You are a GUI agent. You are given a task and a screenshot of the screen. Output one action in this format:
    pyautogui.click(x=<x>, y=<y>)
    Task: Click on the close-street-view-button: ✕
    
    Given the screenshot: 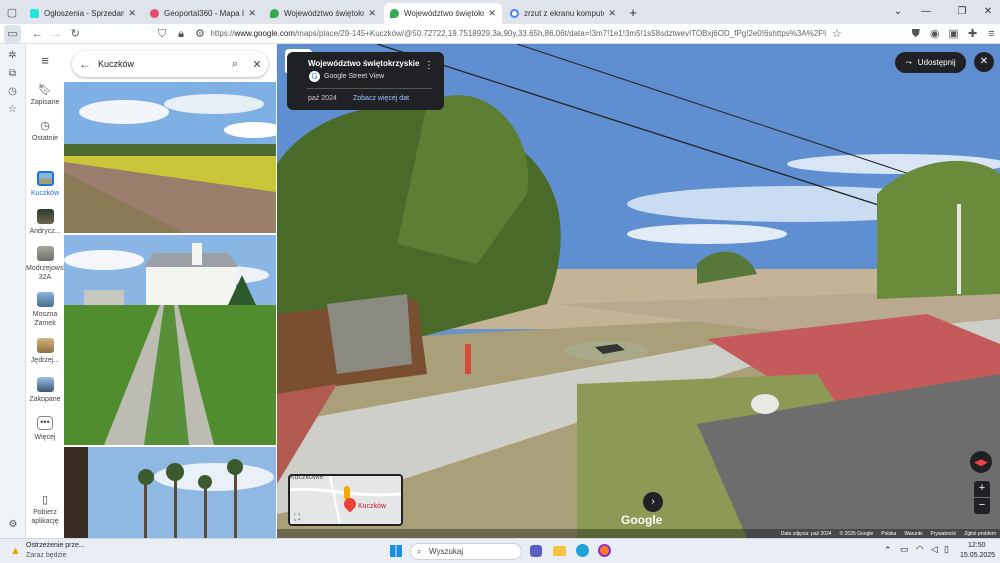 What is the action you would take?
    pyautogui.click(x=984, y=62)
    